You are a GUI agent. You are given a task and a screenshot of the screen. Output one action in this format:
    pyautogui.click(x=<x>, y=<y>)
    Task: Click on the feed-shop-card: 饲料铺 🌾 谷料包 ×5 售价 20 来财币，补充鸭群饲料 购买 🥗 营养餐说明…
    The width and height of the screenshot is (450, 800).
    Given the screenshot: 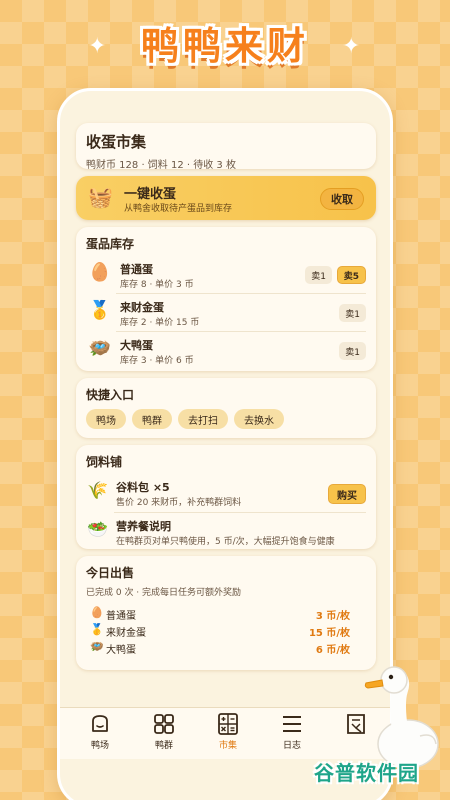 What is the action you would take?
    pyautogui.click(x=226, y=497)
    